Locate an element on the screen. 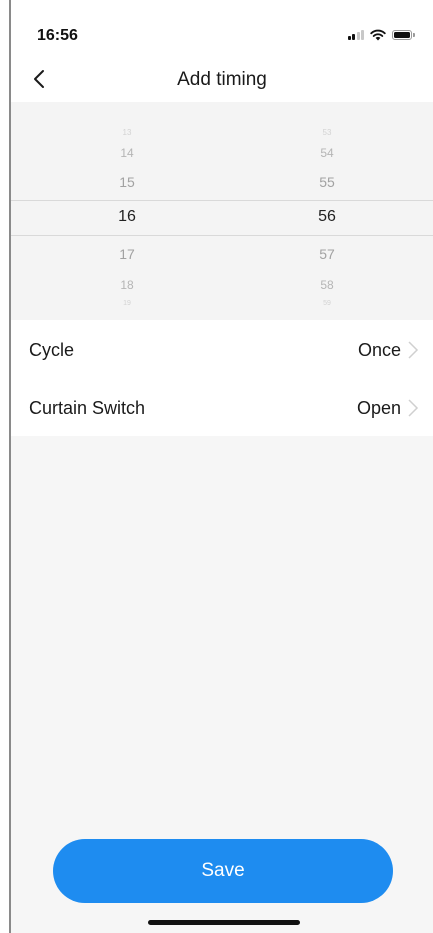  battery-icon is located at coordinates (403, 35).